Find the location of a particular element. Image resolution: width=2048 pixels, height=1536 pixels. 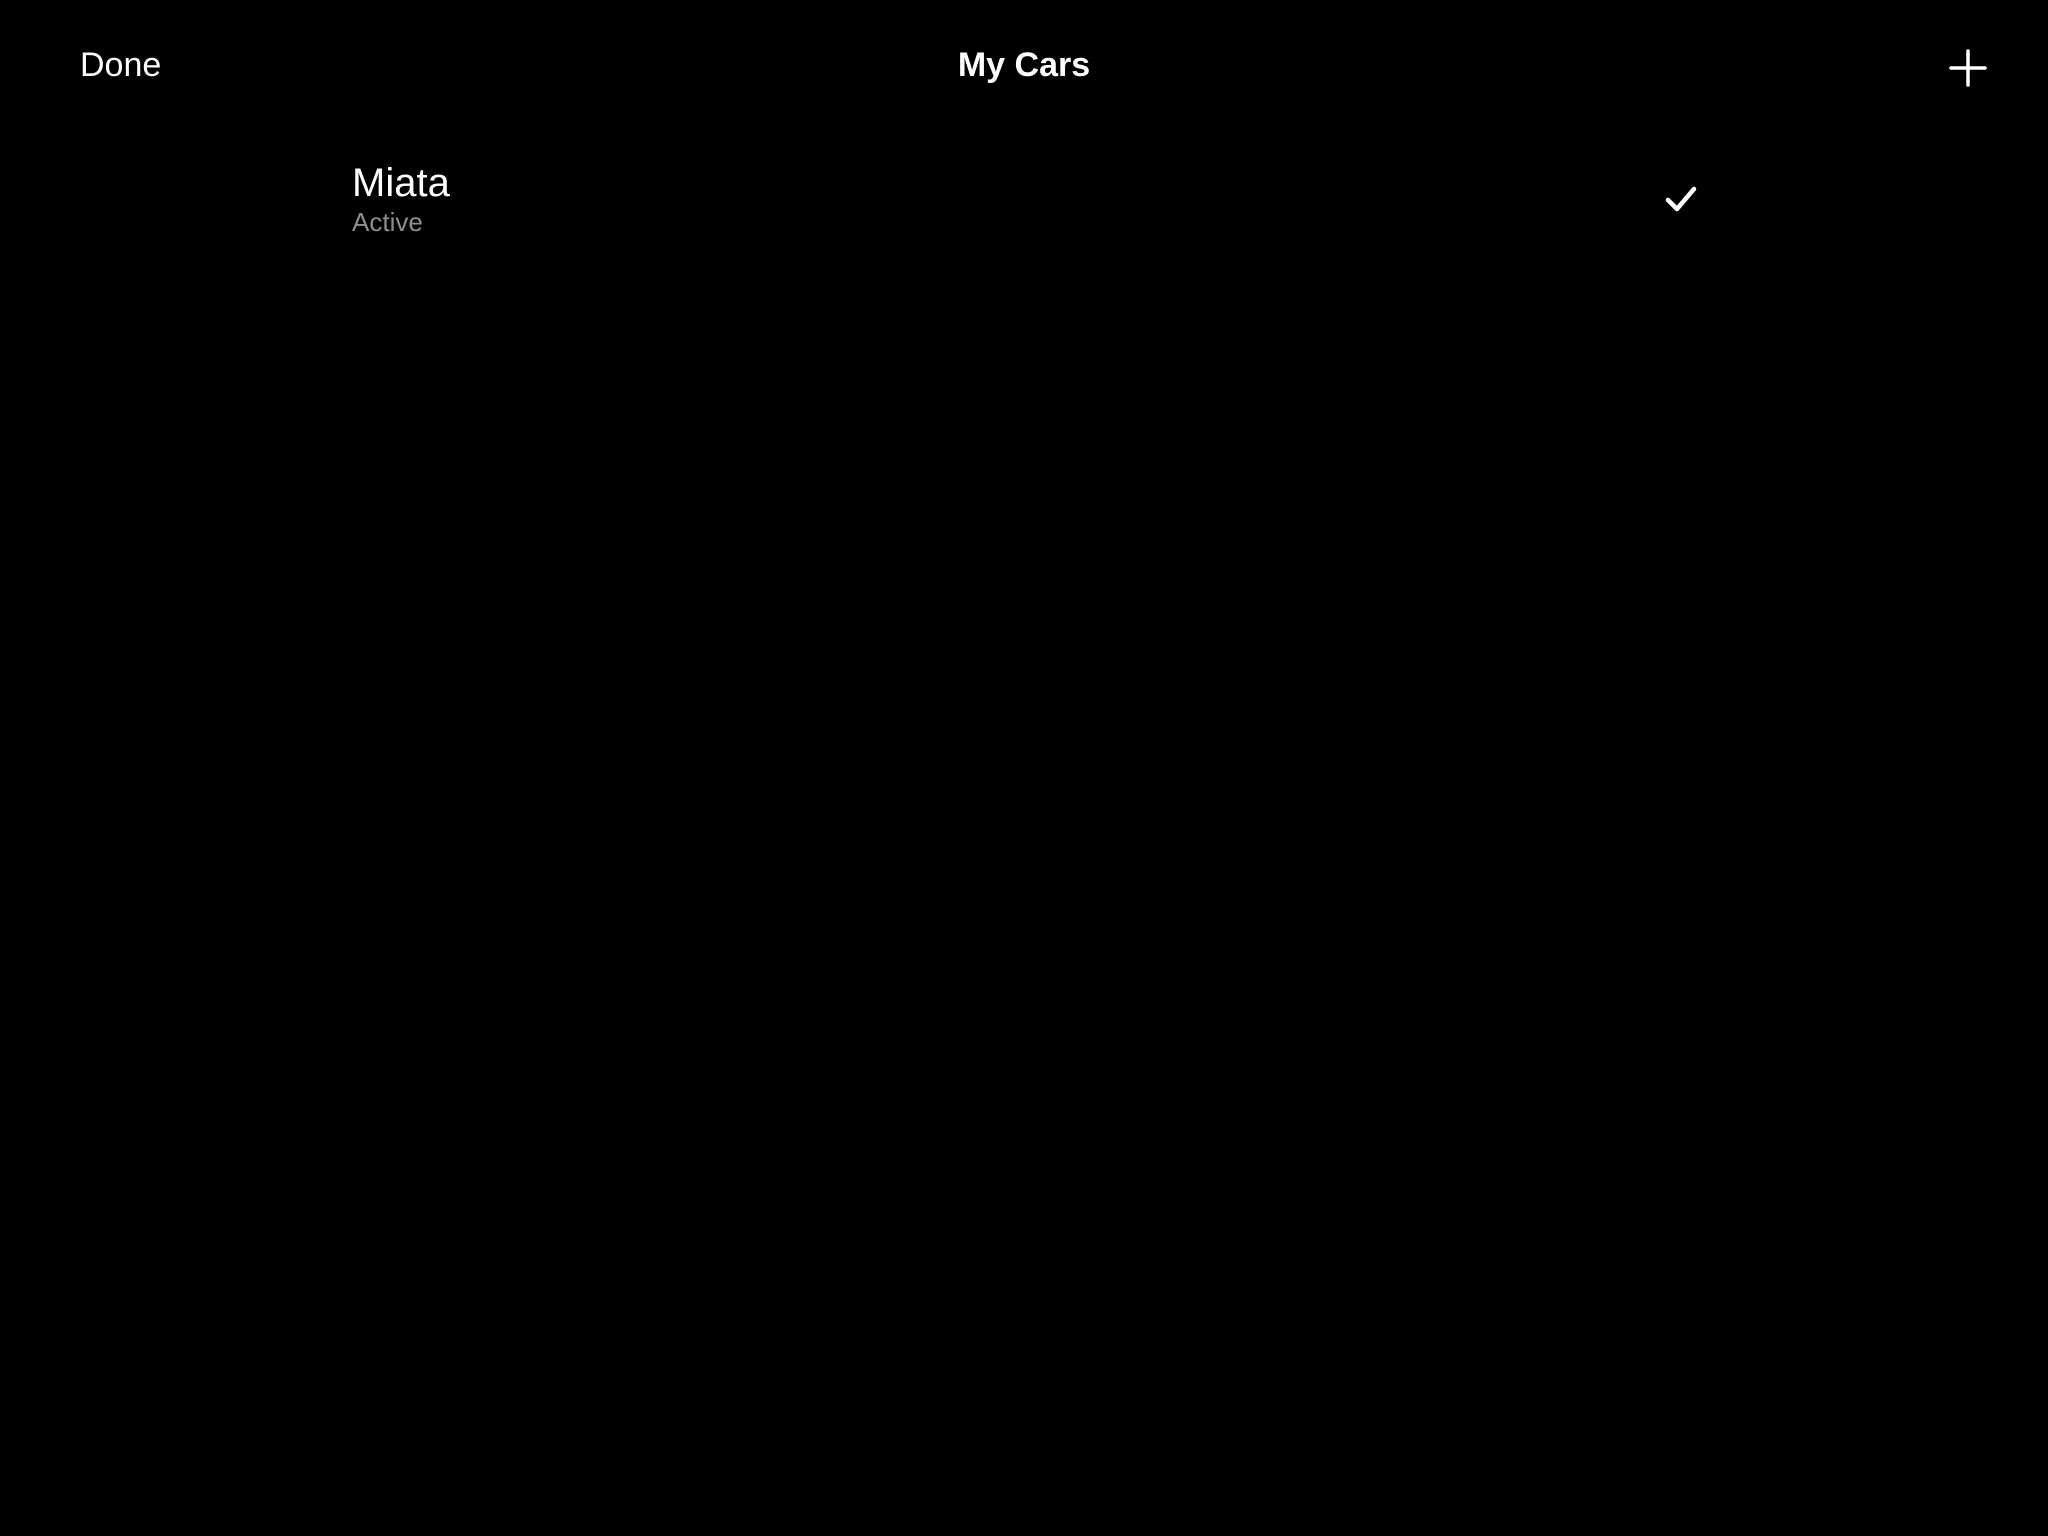

done-button: Done is located at coordinates (120, 65).